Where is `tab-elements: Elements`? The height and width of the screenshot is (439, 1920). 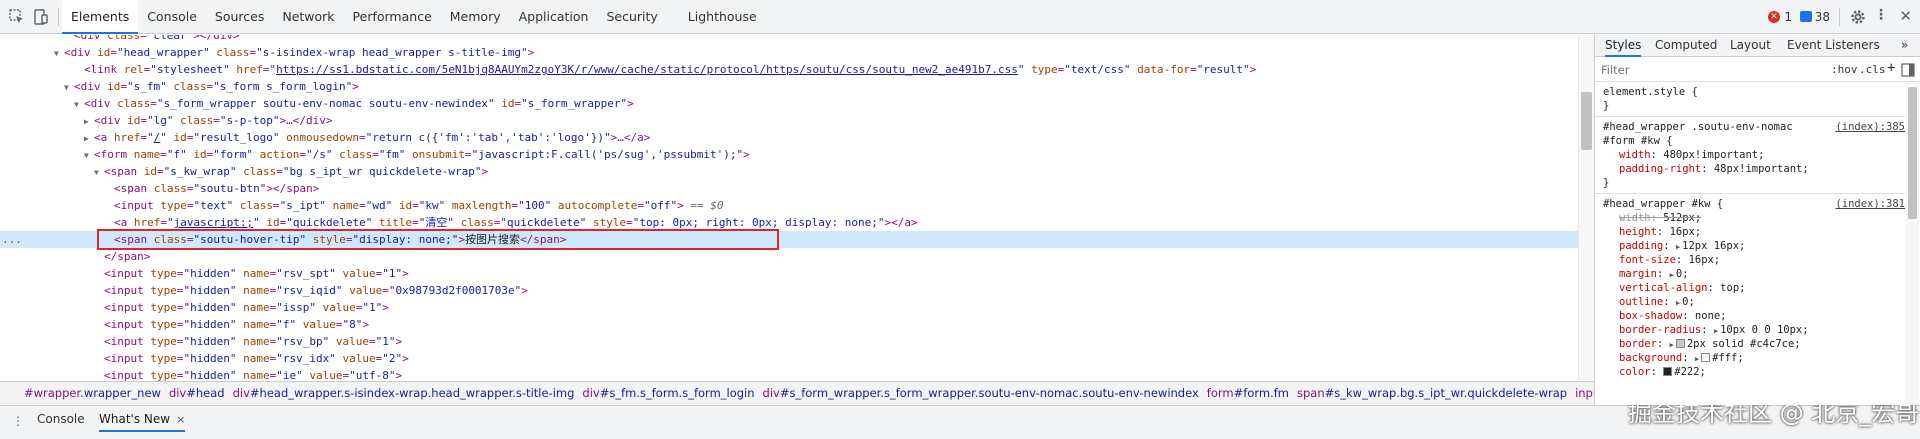
tab-elements: Elements is located at coordinates (100, 17).